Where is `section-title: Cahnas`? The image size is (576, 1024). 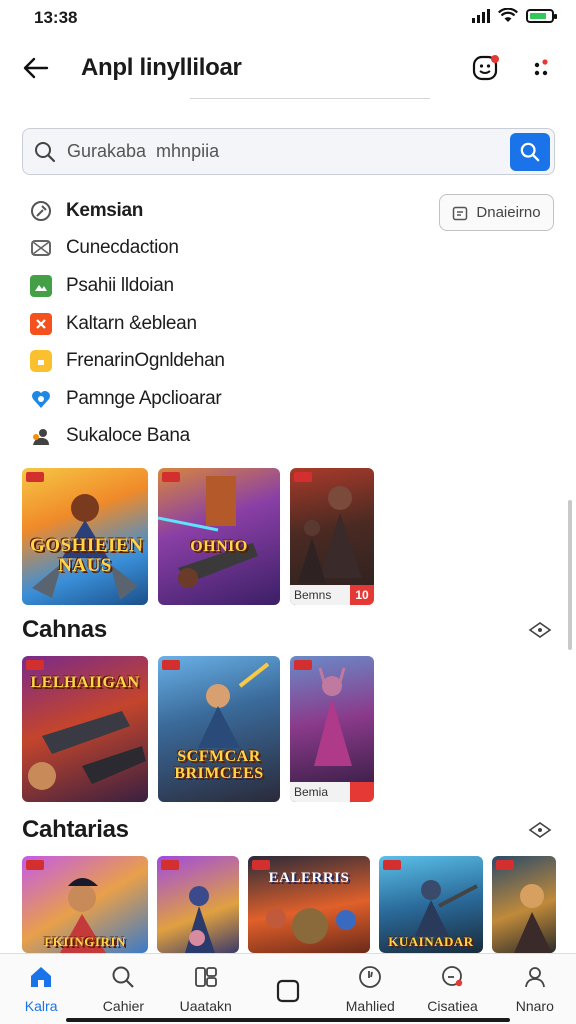
section-title: Cahnas is located at coordinates (64, 629).